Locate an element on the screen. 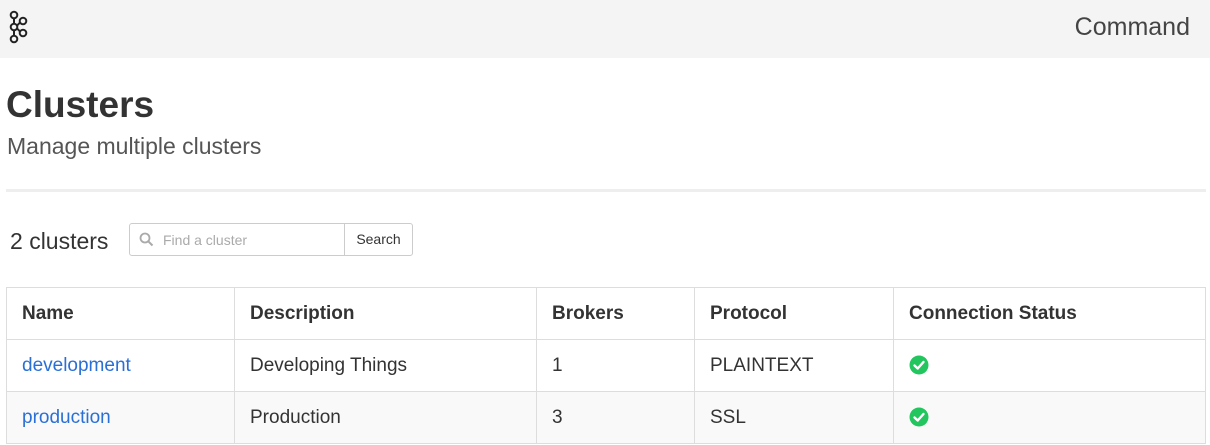 This screenshot has width=1210, height=445. cluster-link: production is located at coordinates (66, 417).